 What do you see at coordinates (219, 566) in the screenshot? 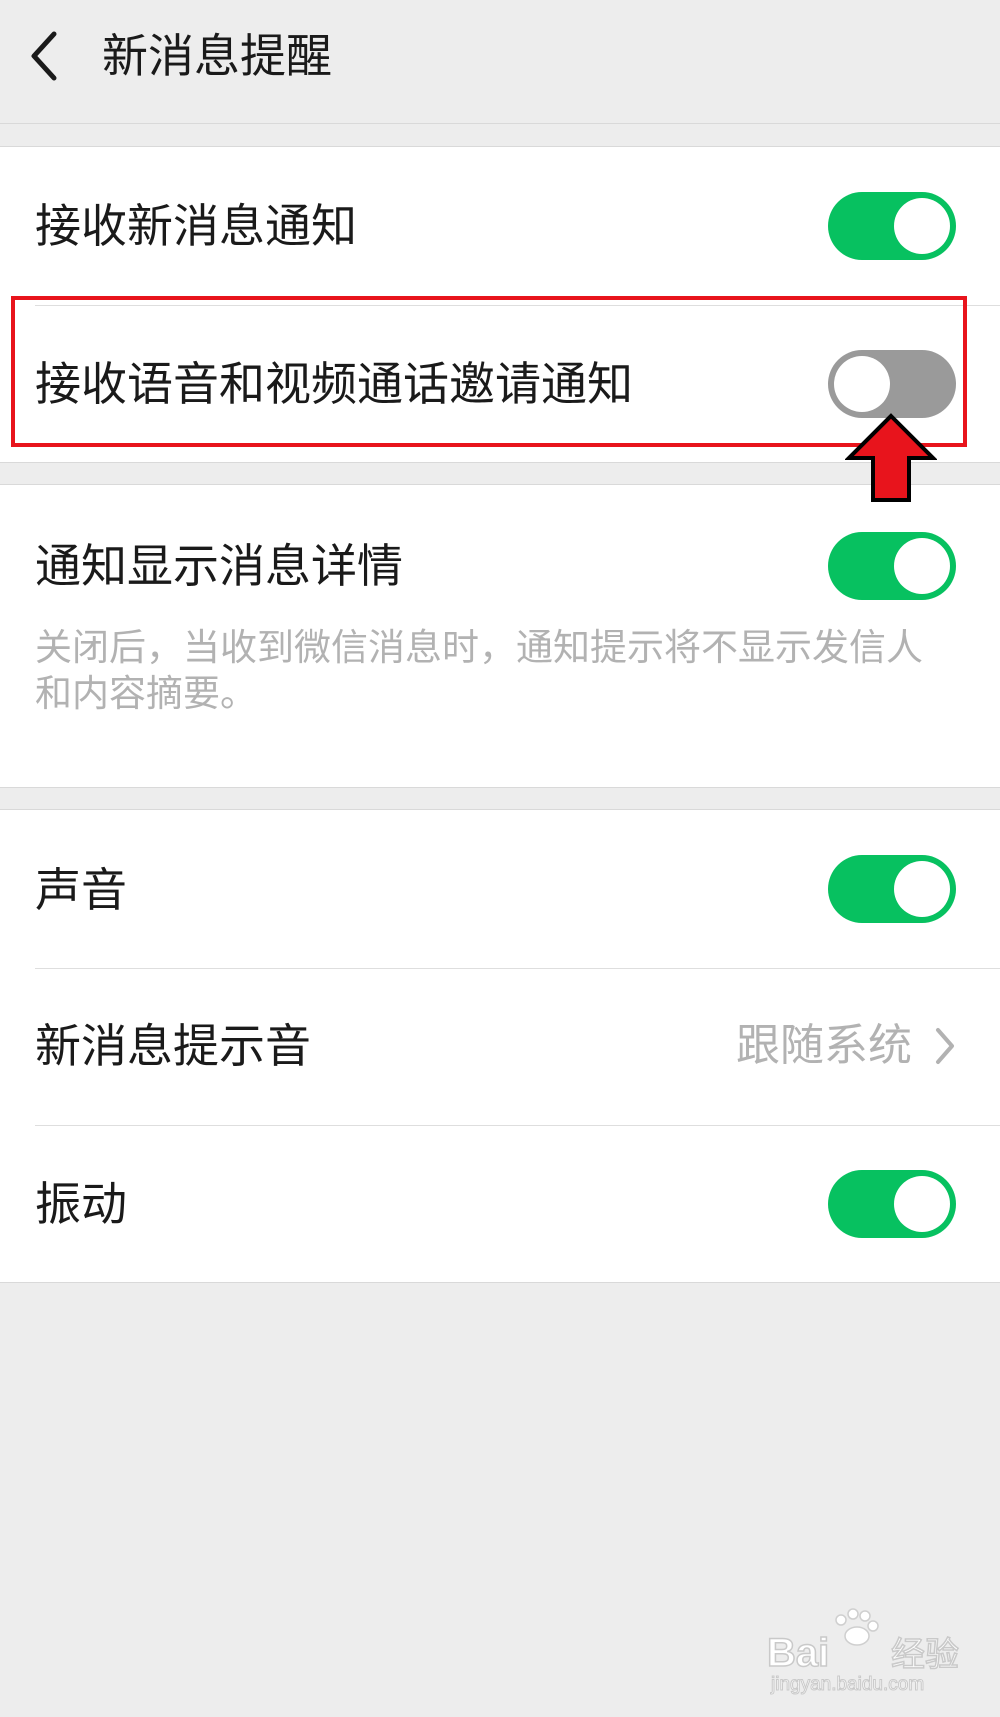
I see `show-details-label: 通知显示消息详情` at bounding box center [219, 566].